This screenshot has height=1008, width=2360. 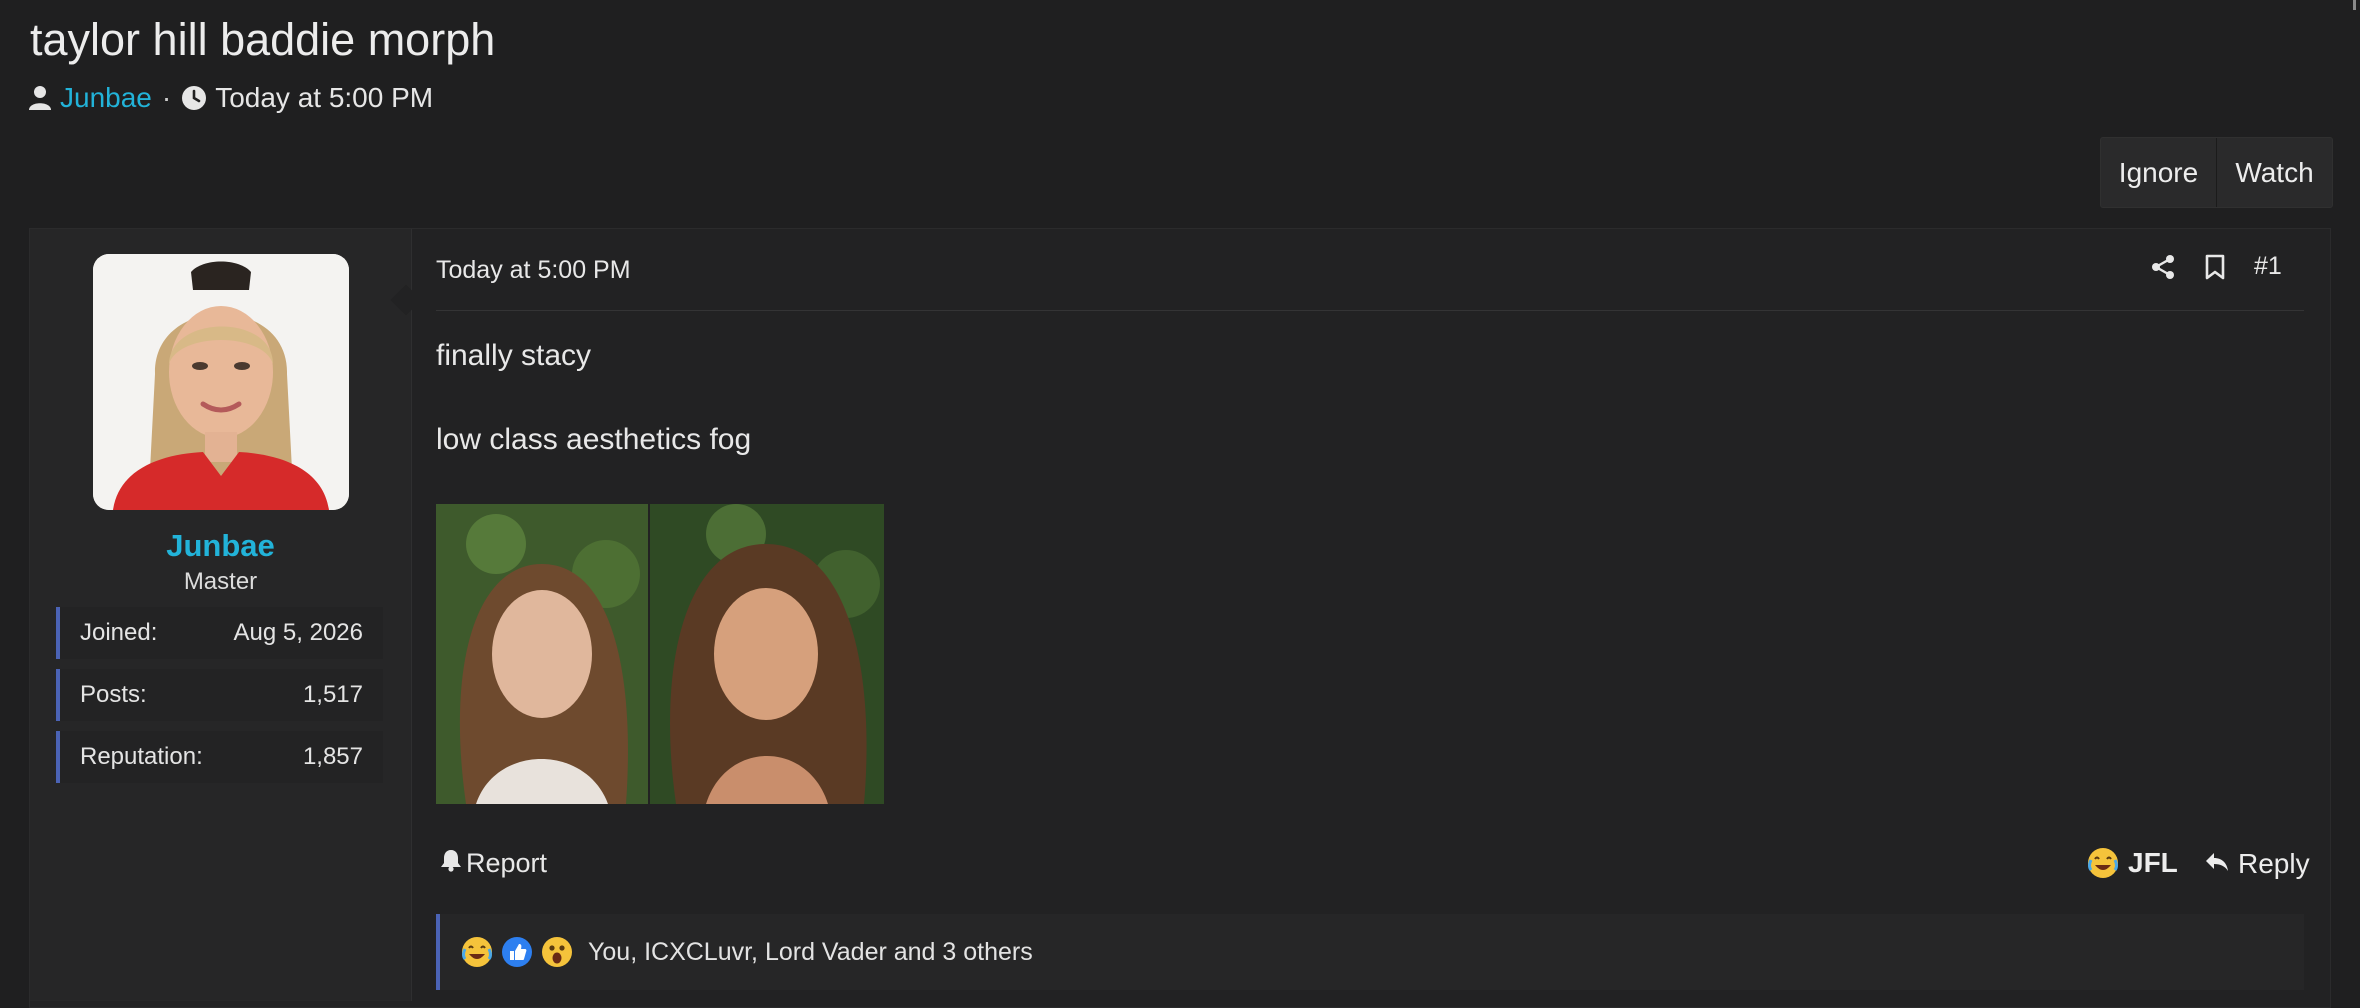 I want to click on user-title: Master, so click(x=220, y=581).